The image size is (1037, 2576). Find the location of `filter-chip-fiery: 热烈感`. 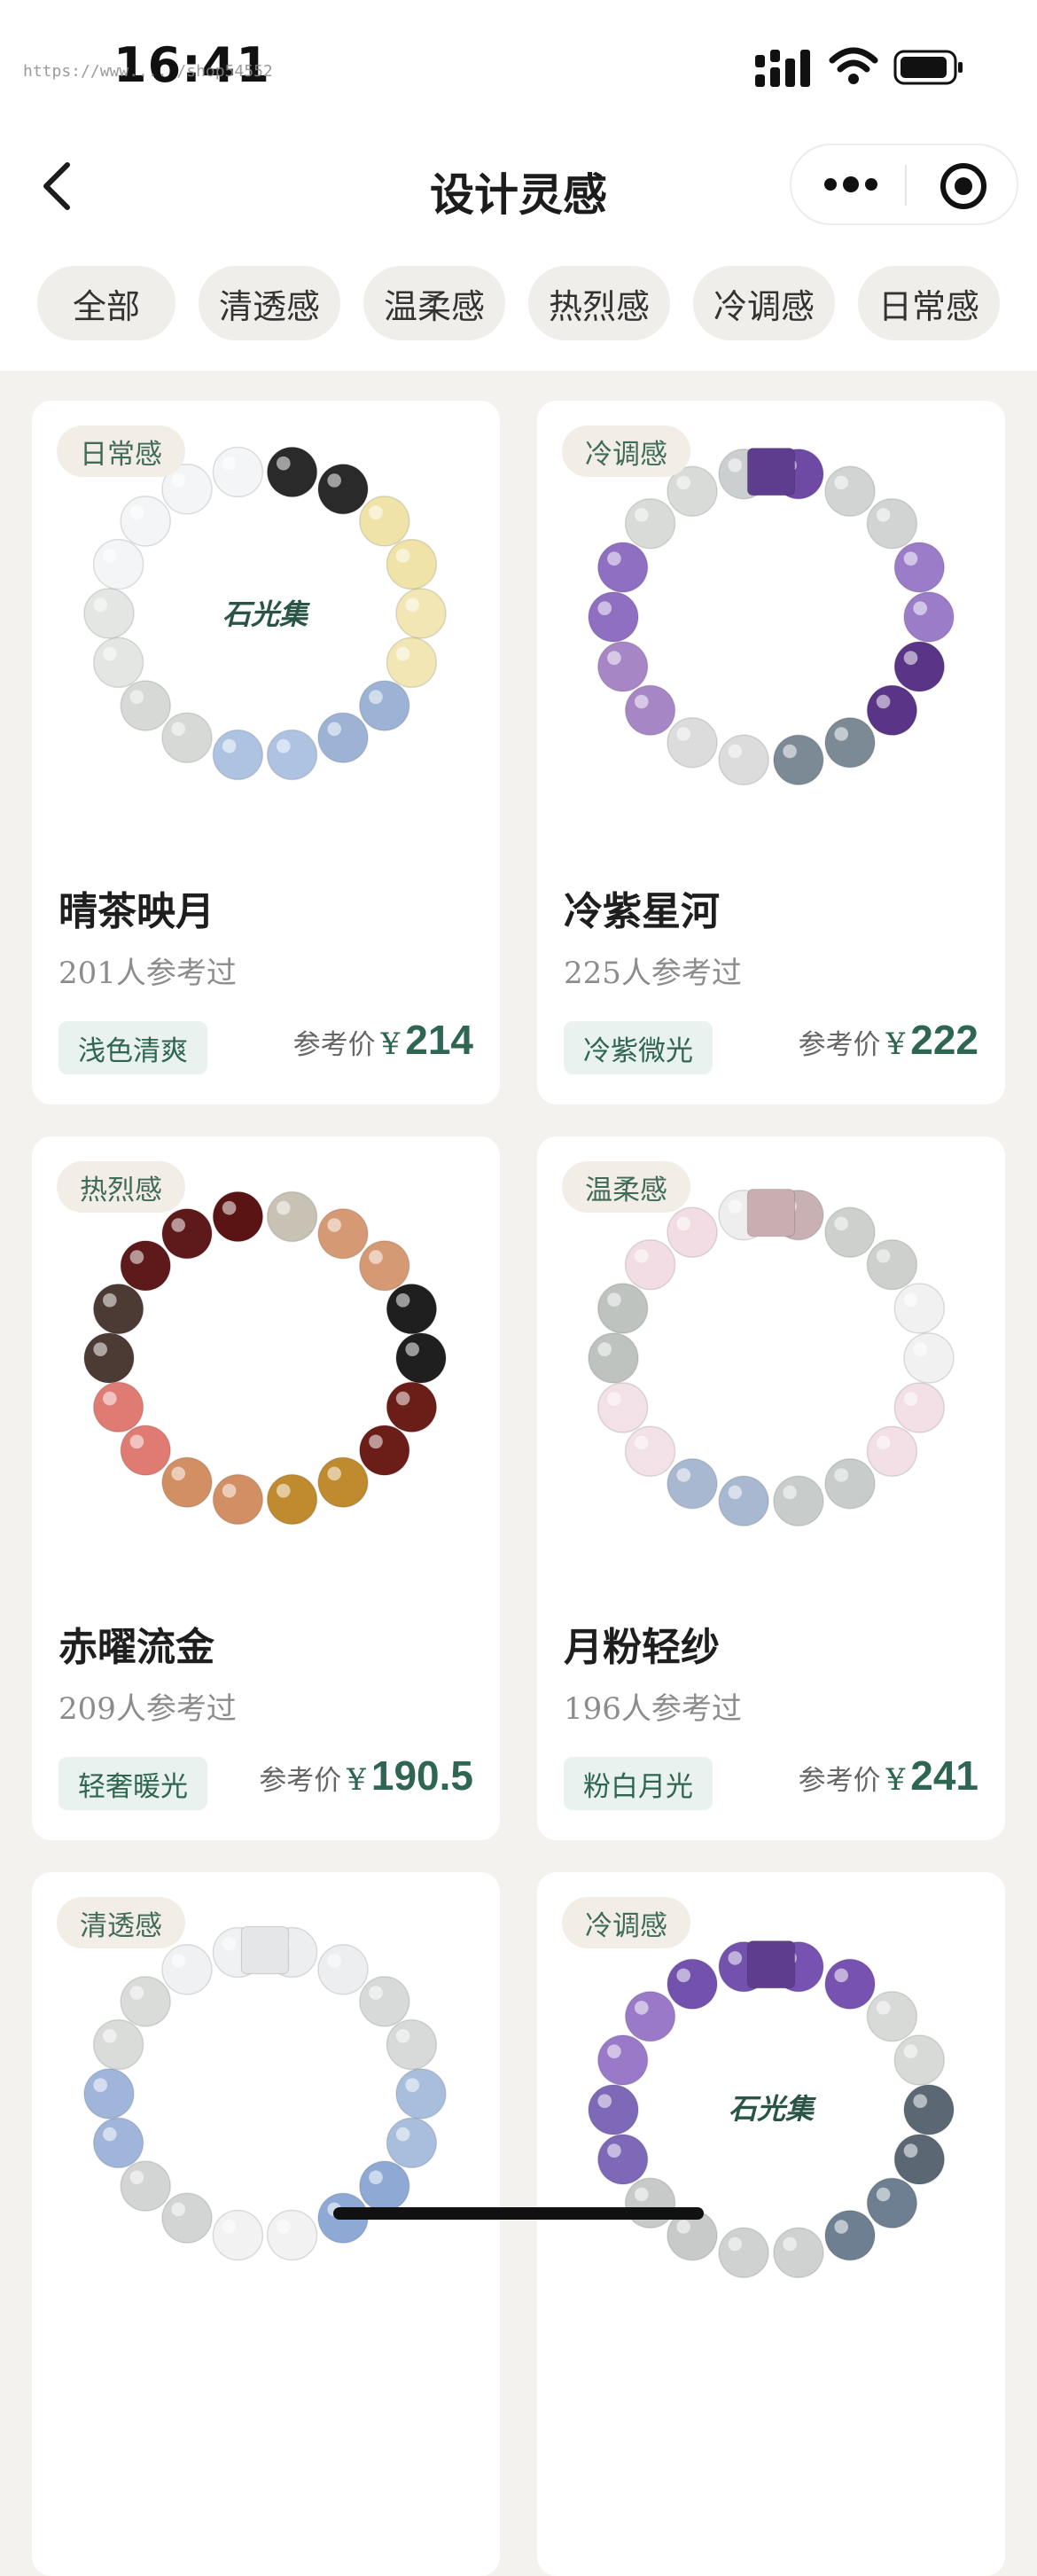

filter-chip-fiery: 热烈感 is located at coordinates (599, 303).